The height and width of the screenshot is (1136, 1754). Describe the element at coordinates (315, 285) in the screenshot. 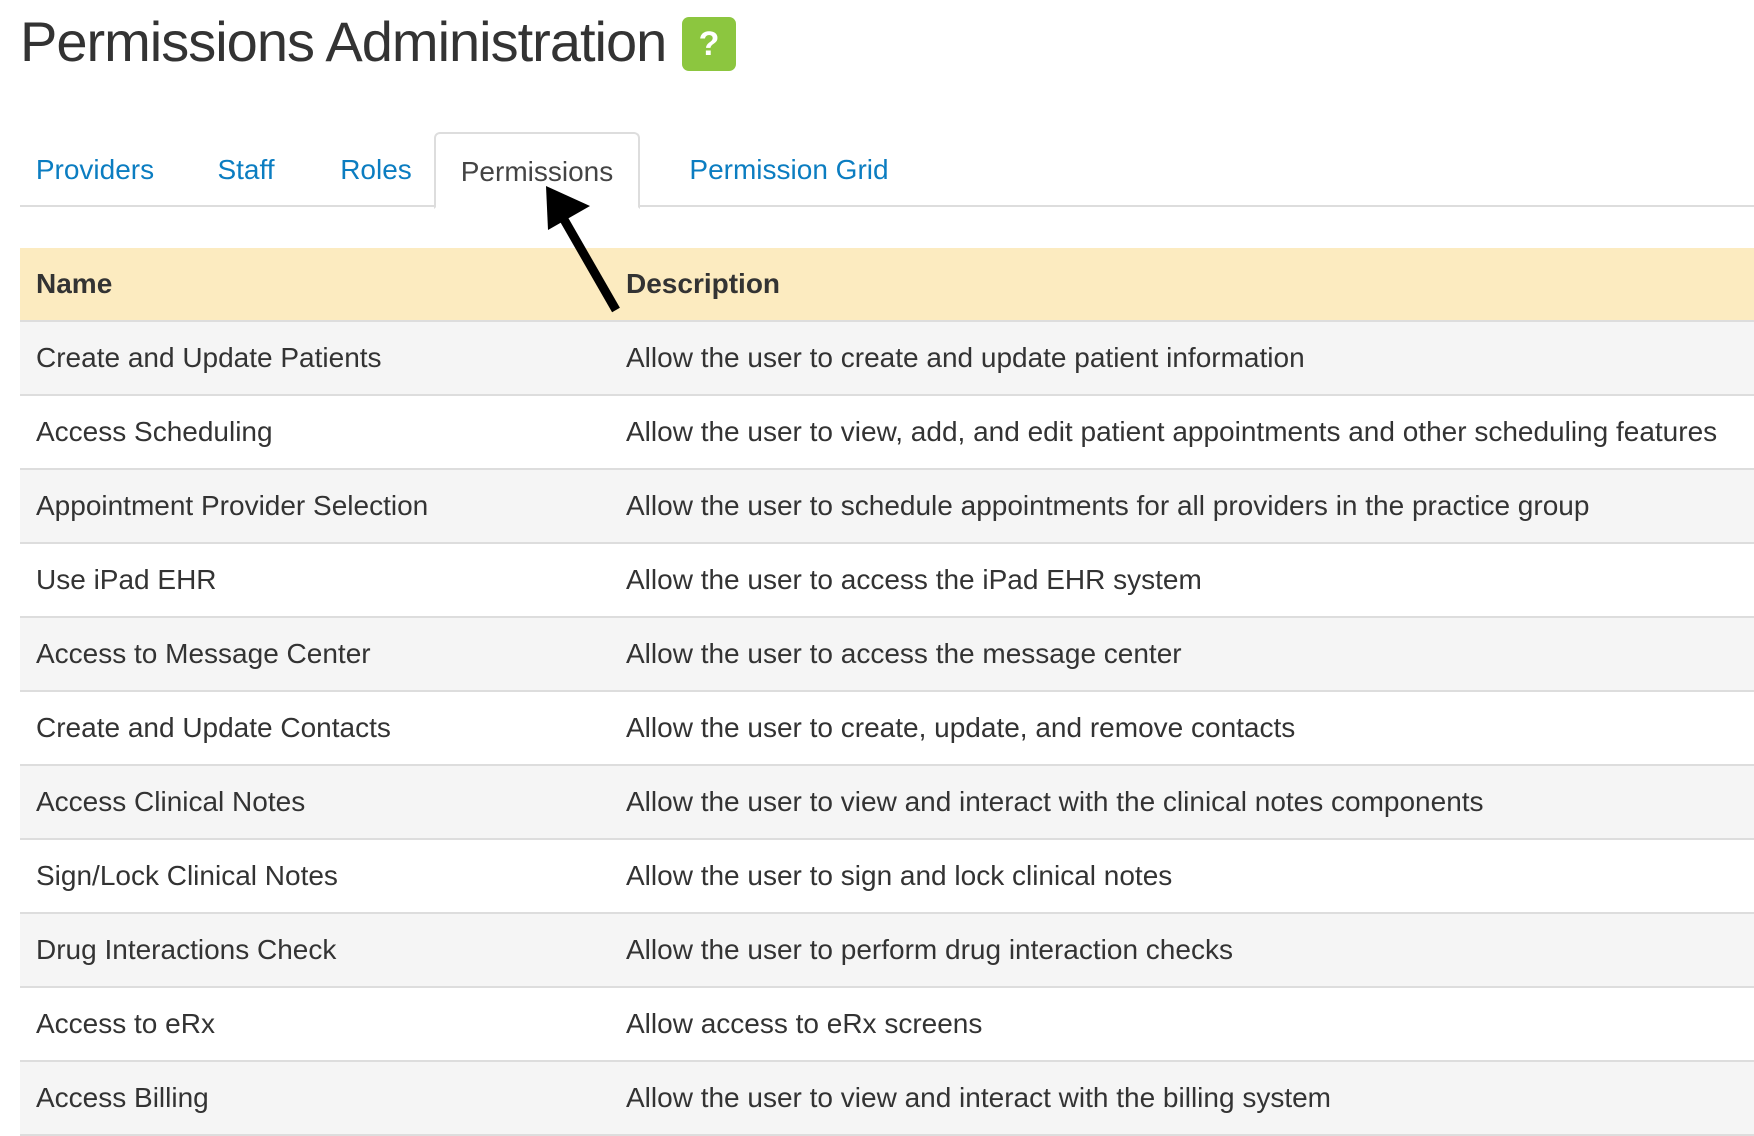

I see `column-header-name: Name` at that location.